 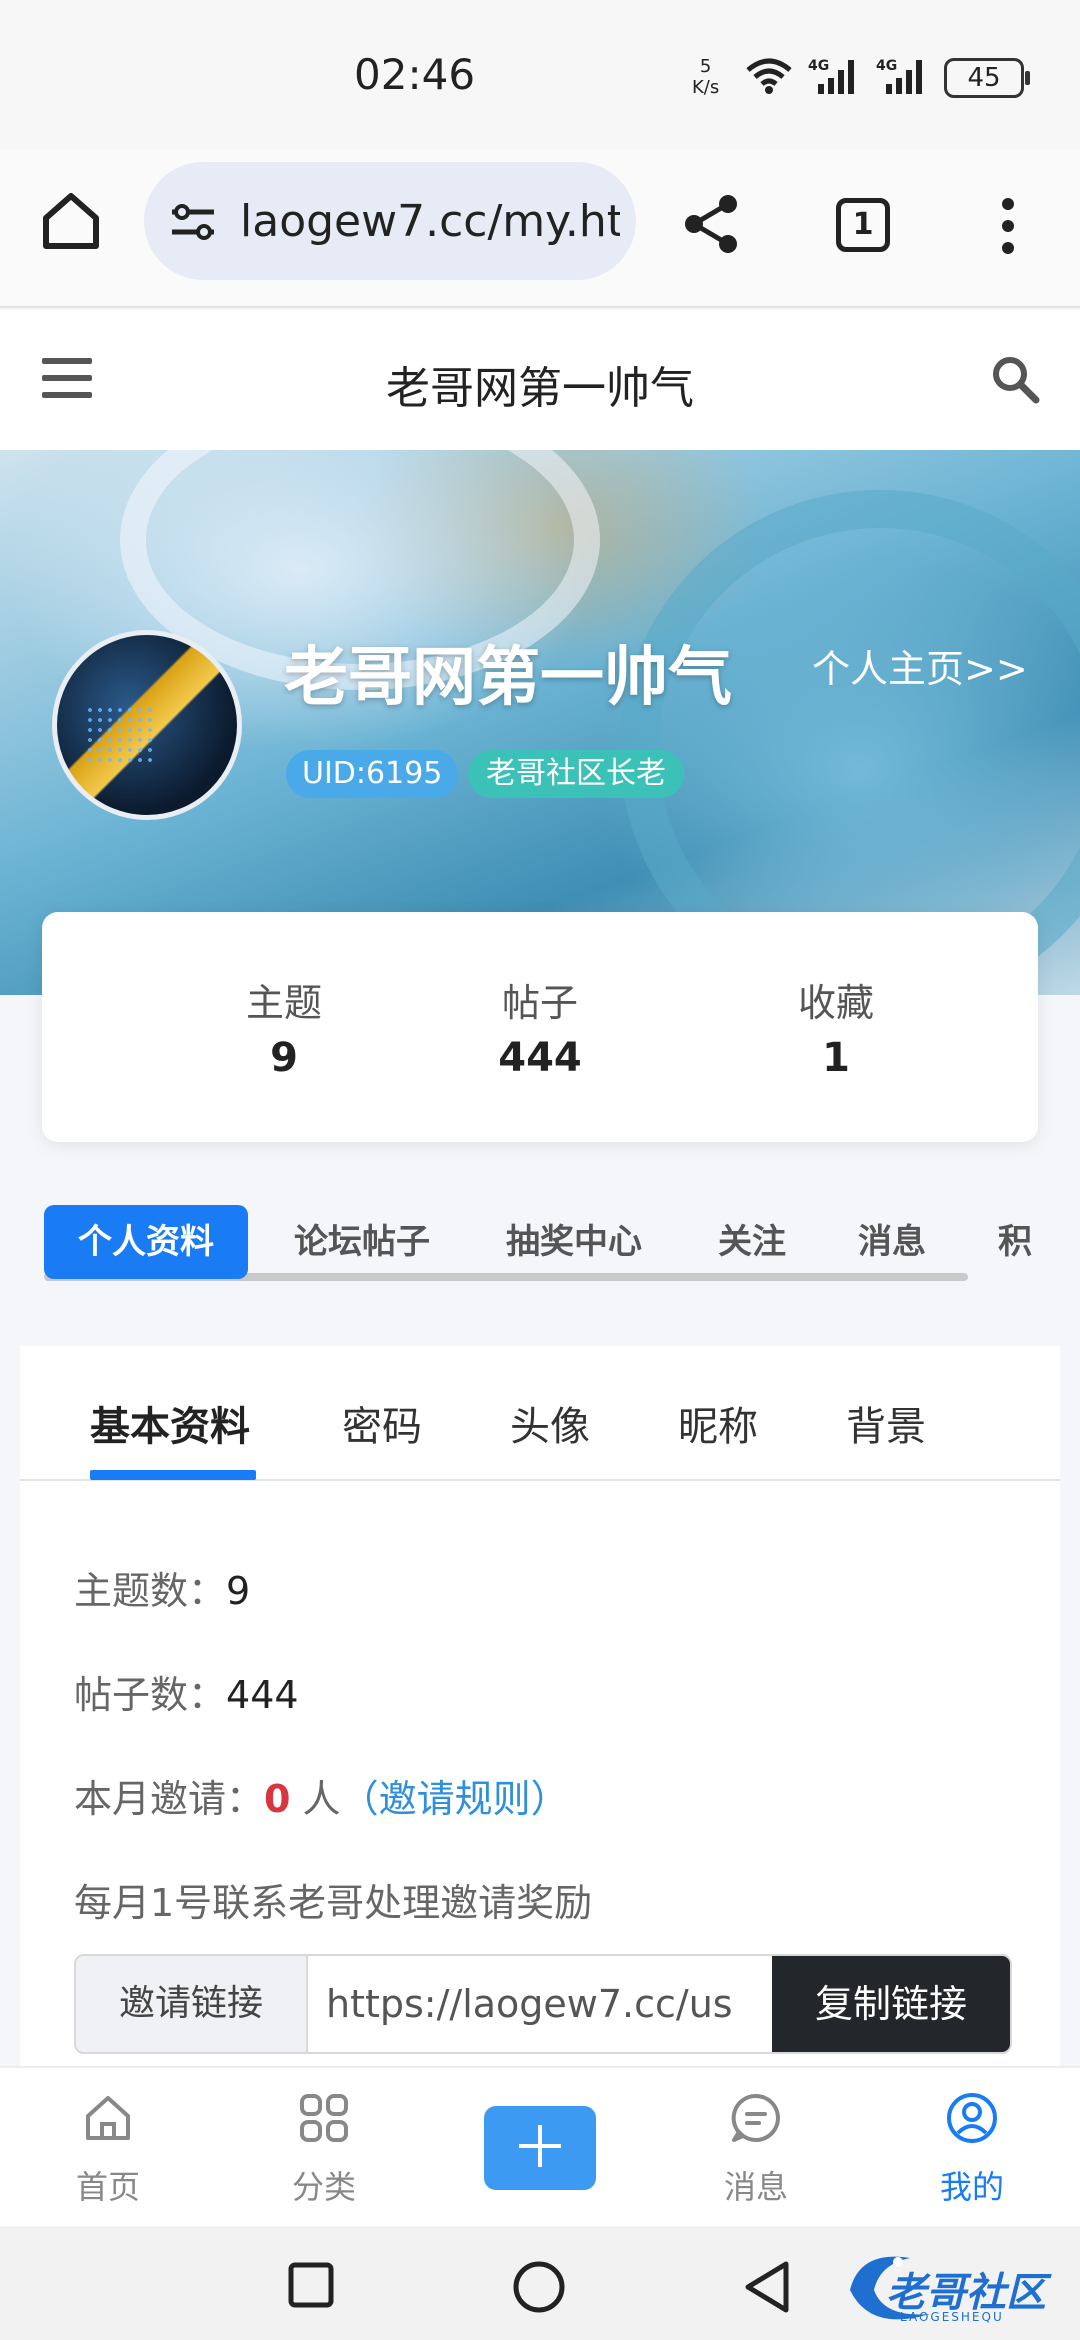 What do you see at coordinates (284, 1058) in the screenshot?
I see `stat-value: 9` at bounding box center [284, 1058].